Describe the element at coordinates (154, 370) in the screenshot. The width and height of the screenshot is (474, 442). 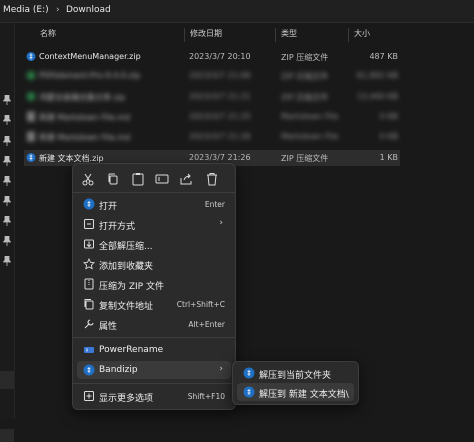
I see `menu-item-bandizip: Bandizip ›` at that location.